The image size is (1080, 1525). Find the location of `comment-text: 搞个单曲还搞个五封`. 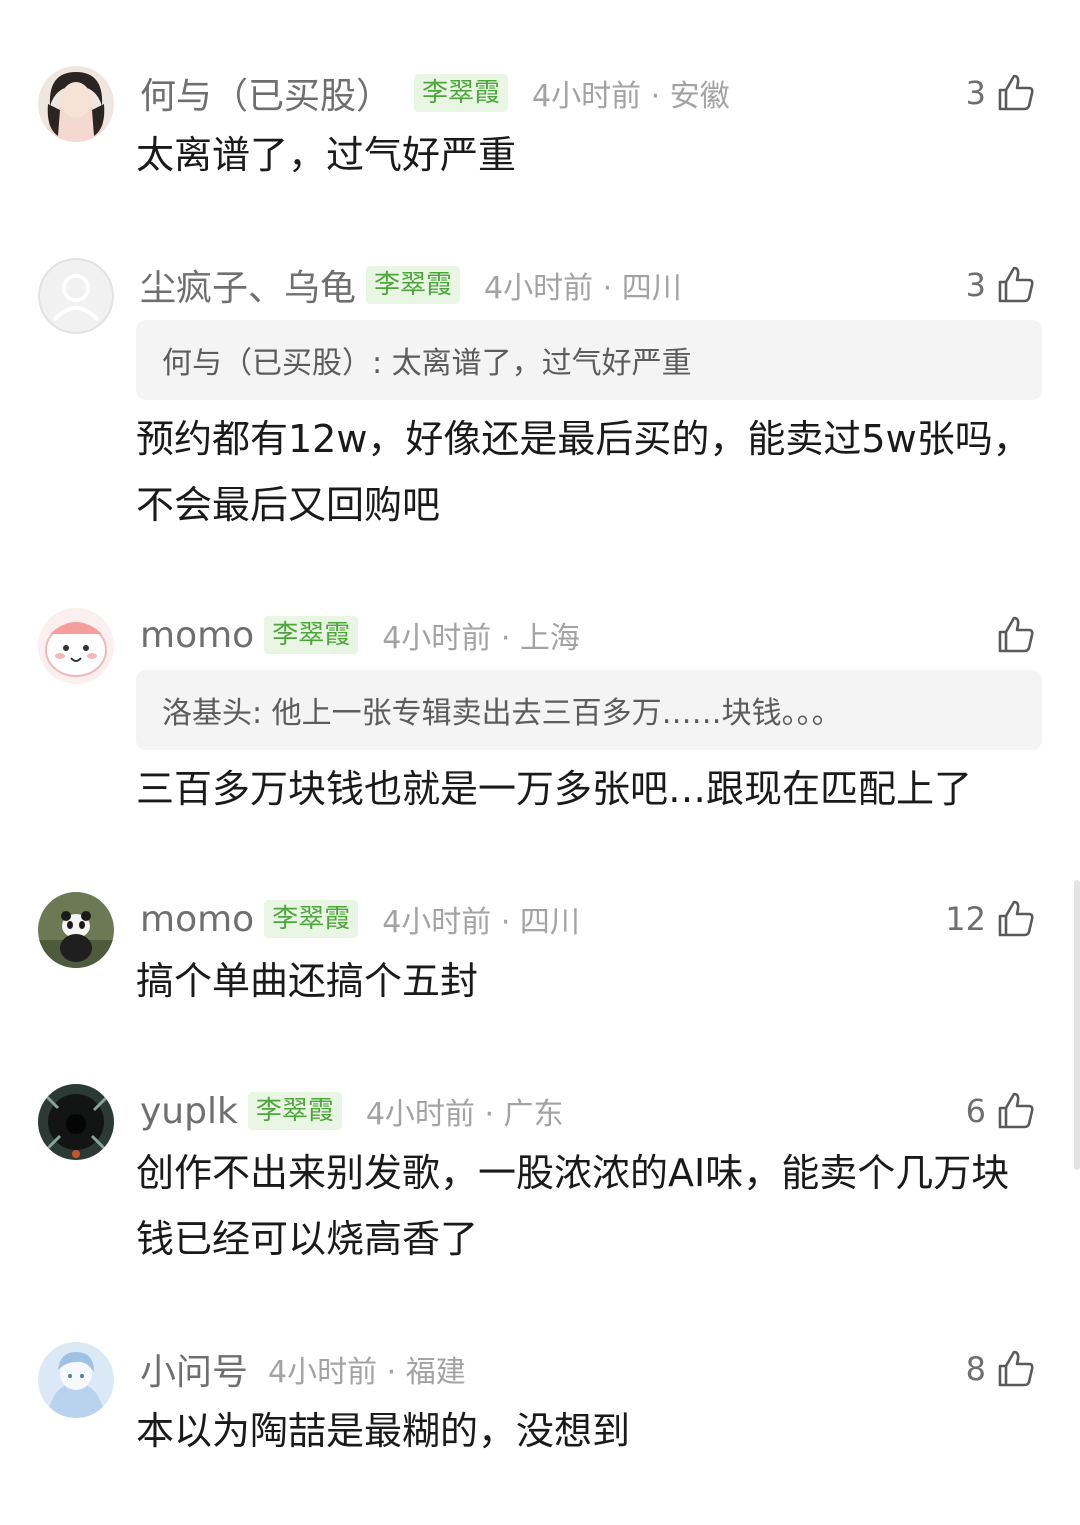

comment-text: 搞个单曲还搞个五封 is located at coordinates (307, 981).